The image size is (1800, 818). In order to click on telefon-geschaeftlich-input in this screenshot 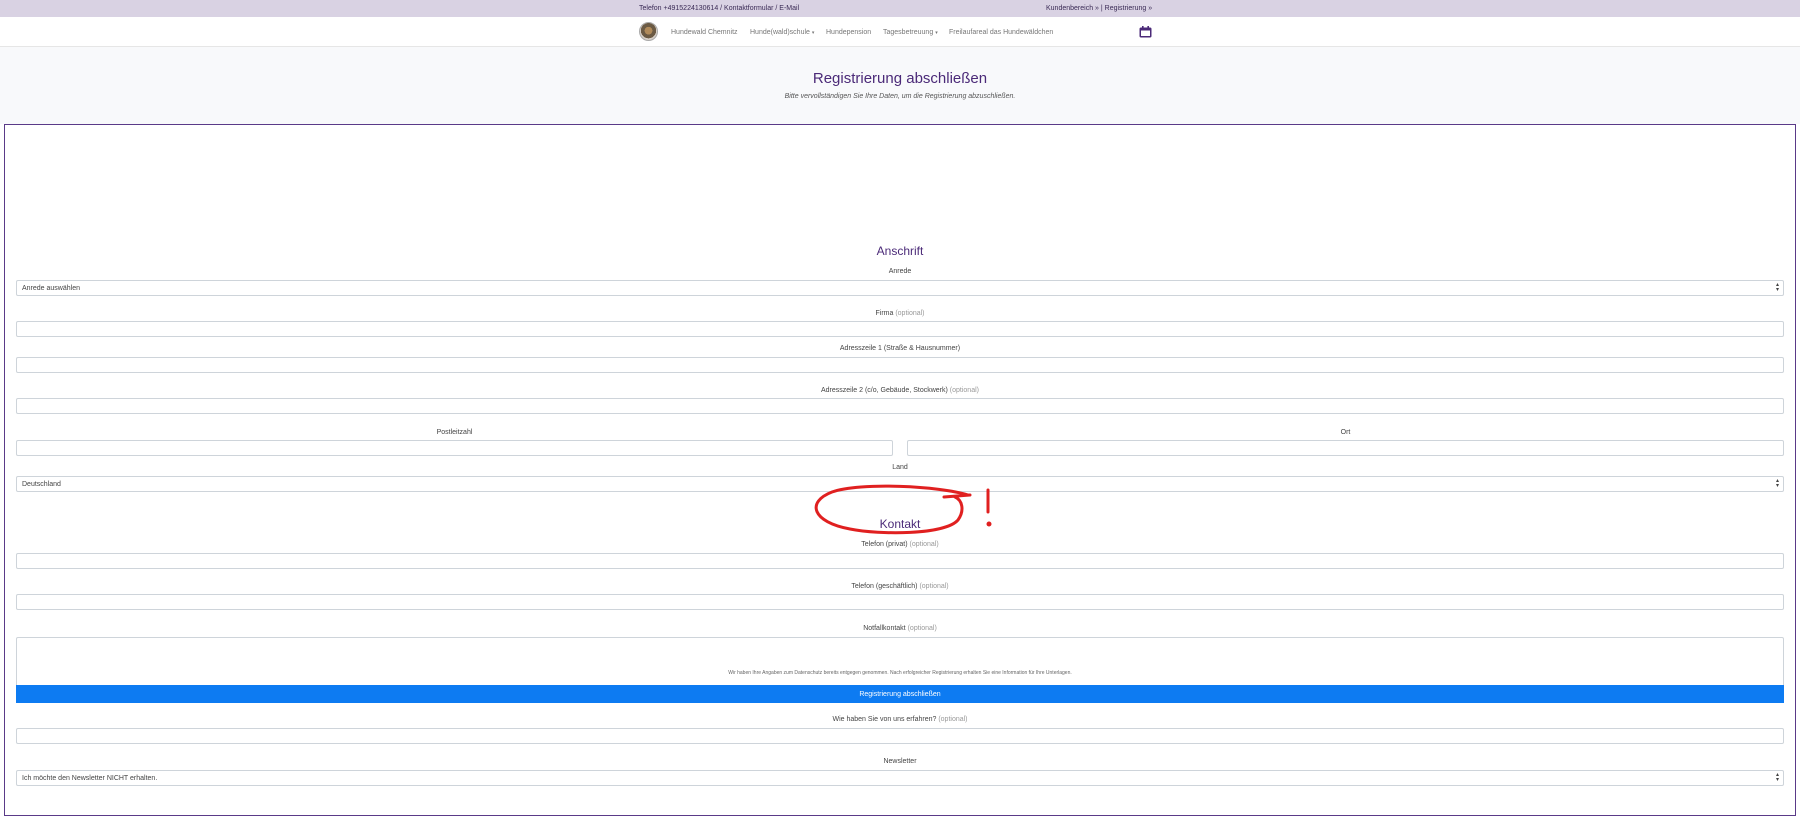, I will do `click(900, 602)`.